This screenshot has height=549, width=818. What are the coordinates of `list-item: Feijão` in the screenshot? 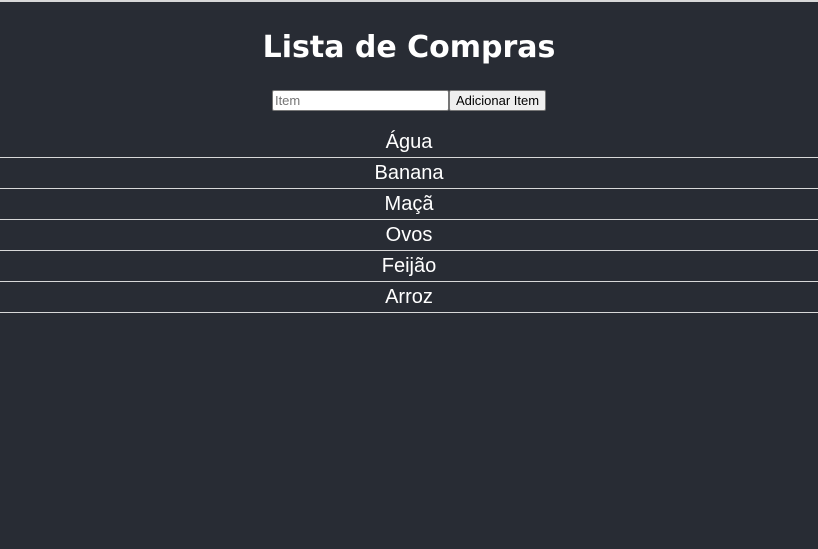 It's located at (409, 266).